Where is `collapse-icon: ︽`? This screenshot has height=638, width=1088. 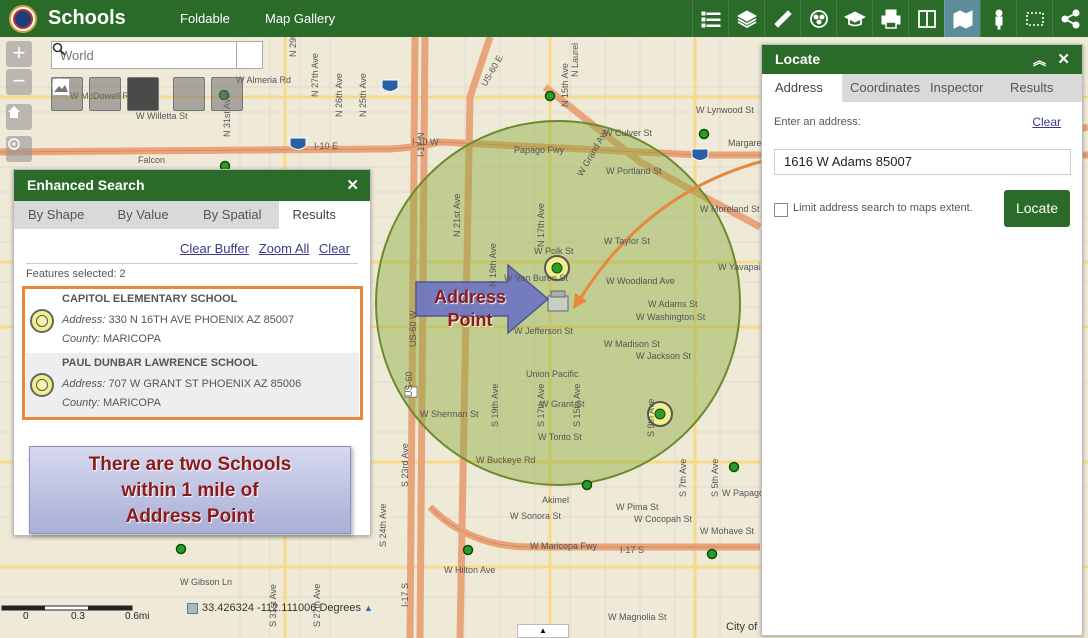
collapse-icon: ︽ is located at coordinates (1039, 59).